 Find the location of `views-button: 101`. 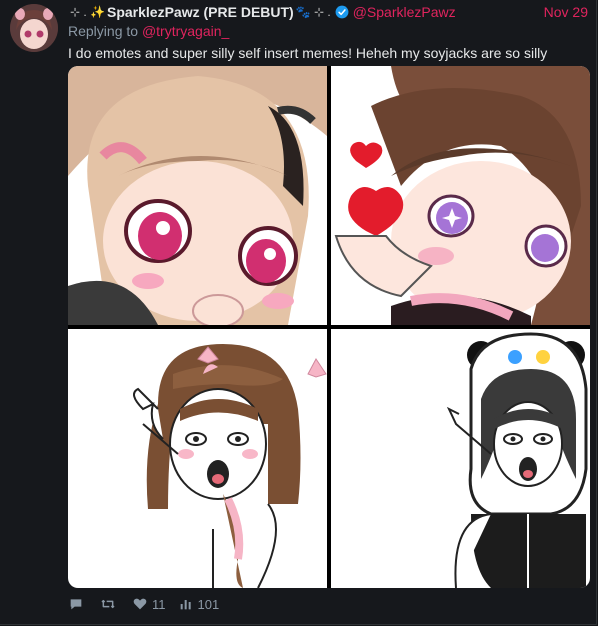

views-button: 101 is located at coordinates (199, 604).